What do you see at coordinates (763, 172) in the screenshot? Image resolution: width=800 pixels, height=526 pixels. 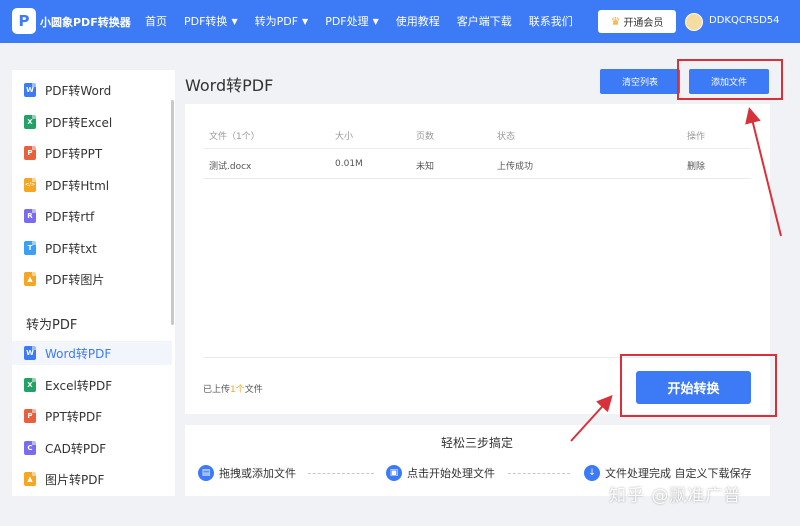 I see `arrow-to-add` at bounding box center [763, 172].